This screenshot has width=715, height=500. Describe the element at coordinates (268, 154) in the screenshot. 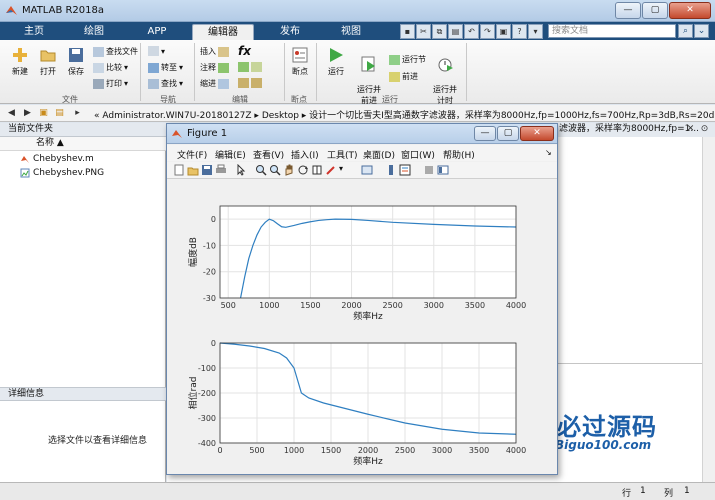

I see `menu-view: 查看(V)` at that location.